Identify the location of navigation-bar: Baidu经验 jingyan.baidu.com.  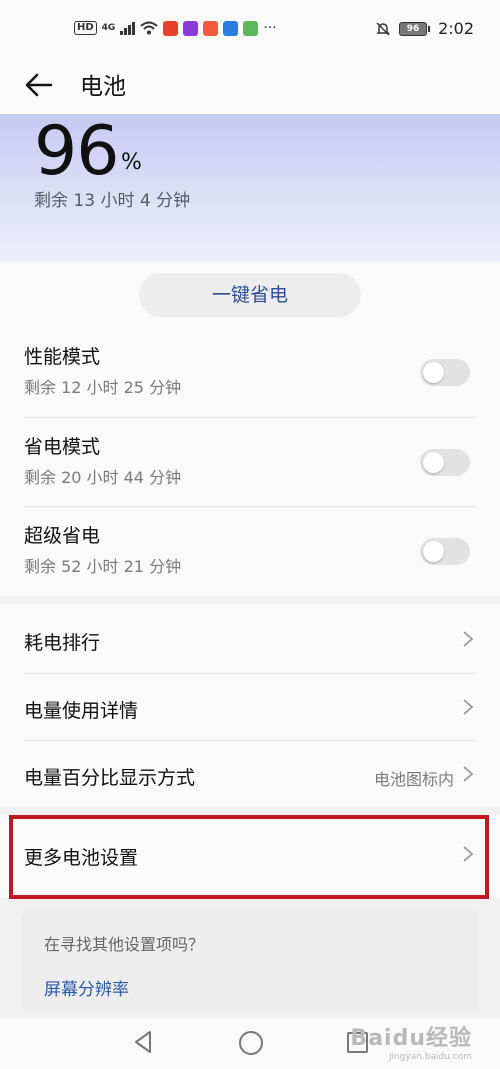
(250, 1043).